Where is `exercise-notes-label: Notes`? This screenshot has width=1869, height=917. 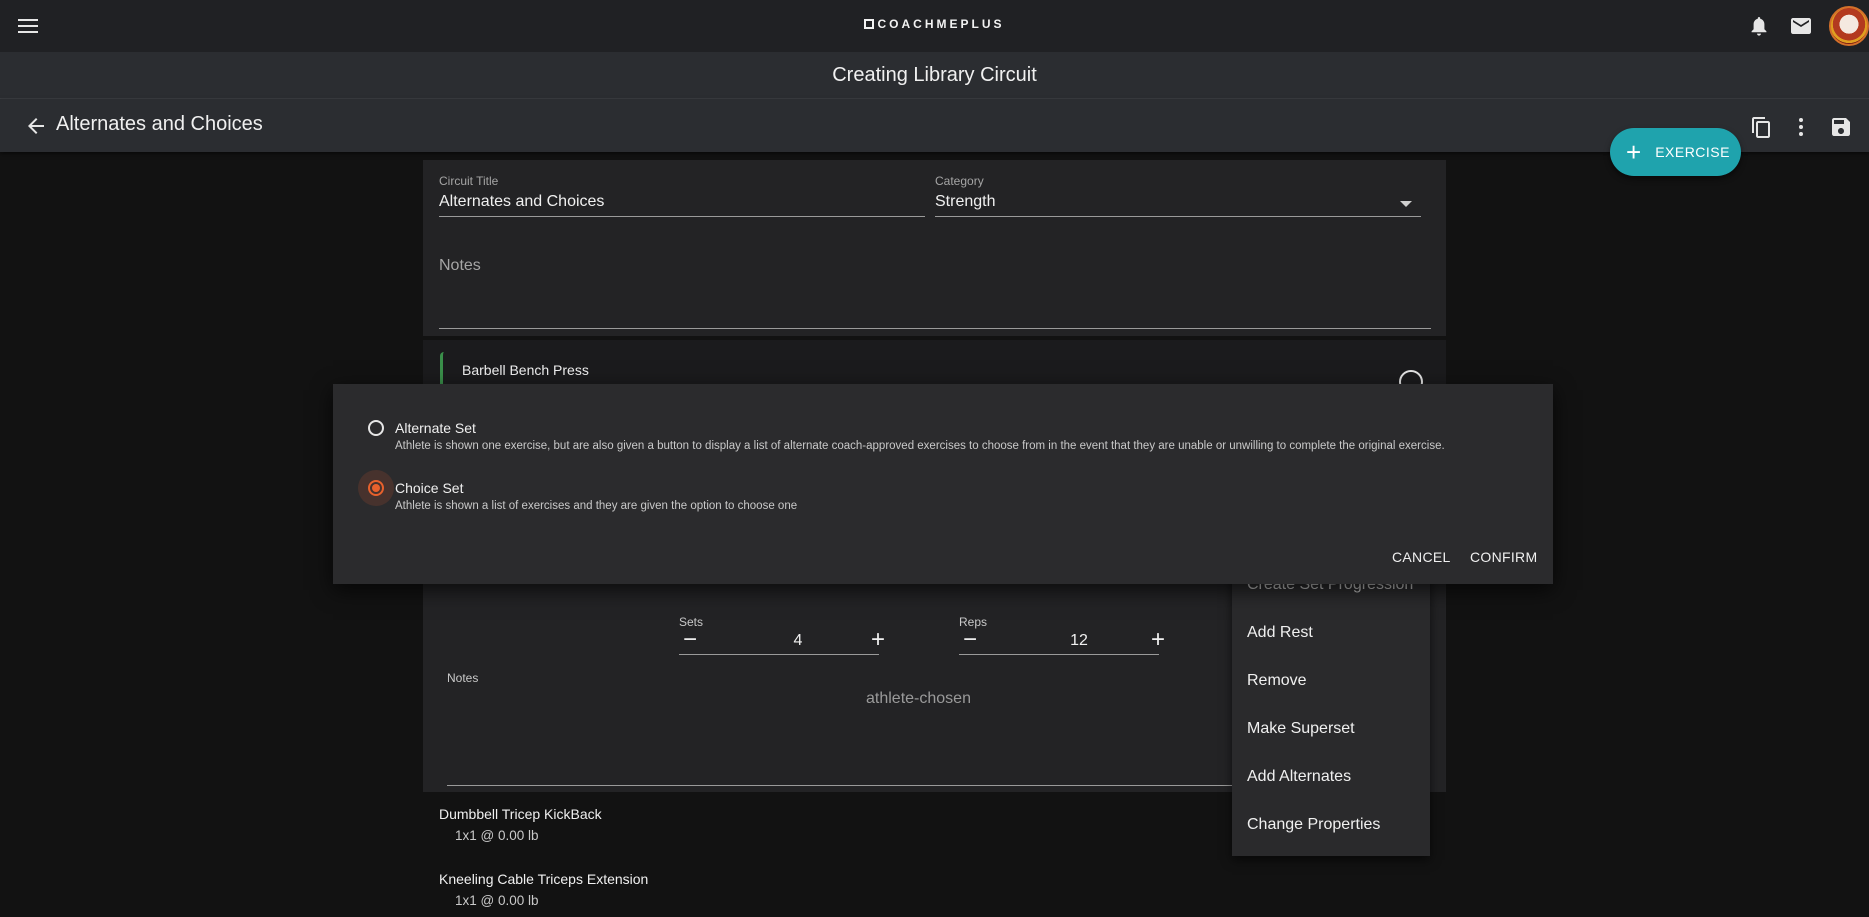
exercise-notes-label: Notes is located at coordinates (463, 678).